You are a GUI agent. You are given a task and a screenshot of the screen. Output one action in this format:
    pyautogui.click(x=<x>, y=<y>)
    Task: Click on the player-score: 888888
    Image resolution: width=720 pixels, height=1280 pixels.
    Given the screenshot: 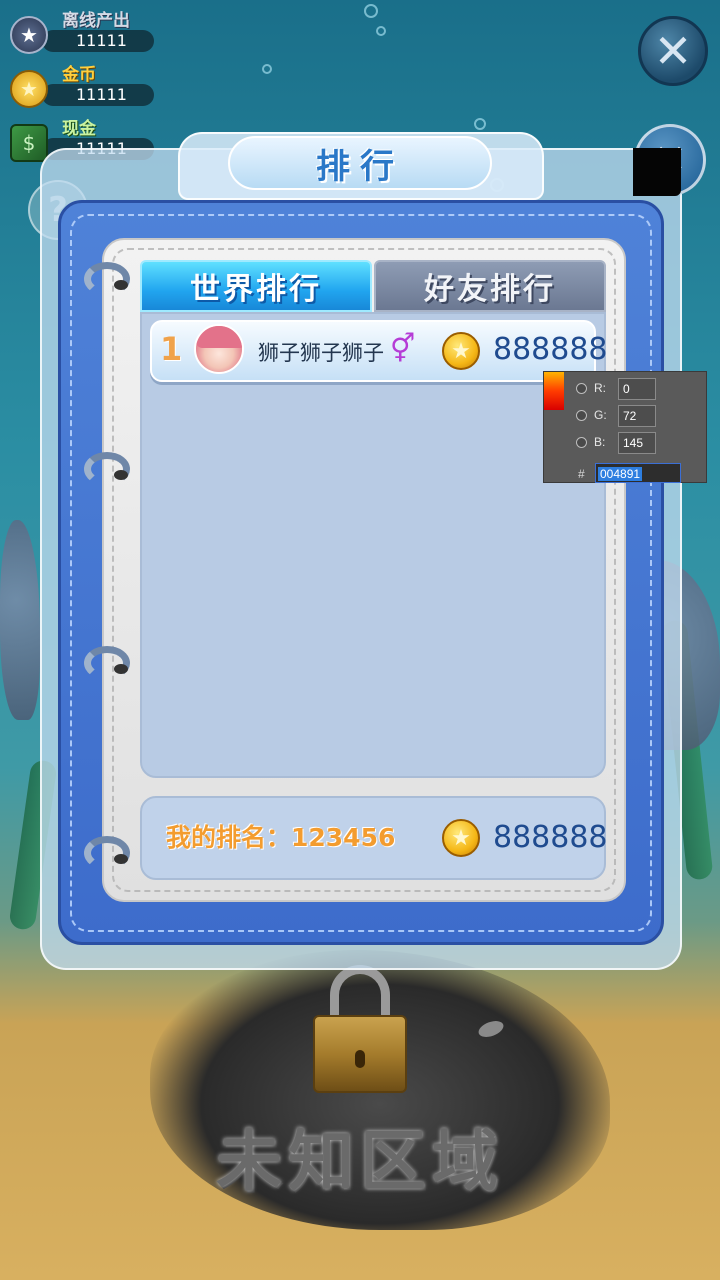 What is the action you would take?
    pyautogui.click(x=550, y=349)
    